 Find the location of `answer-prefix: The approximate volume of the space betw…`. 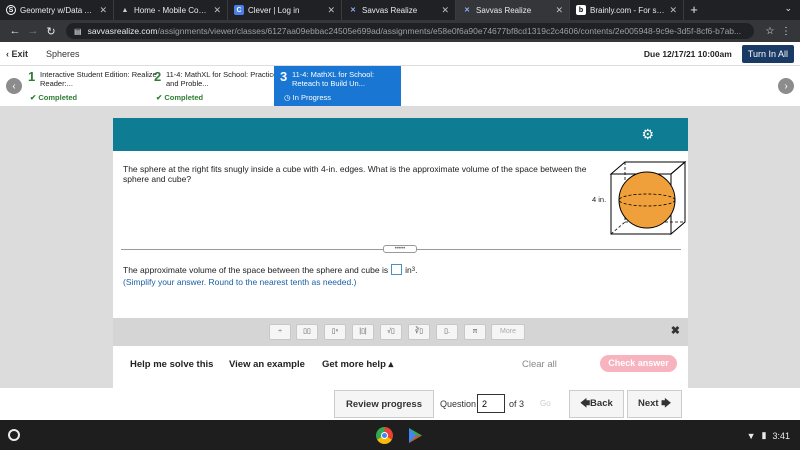

answer-prefix: The approximate volume of the space betw… is located at coordinates (256, 269).